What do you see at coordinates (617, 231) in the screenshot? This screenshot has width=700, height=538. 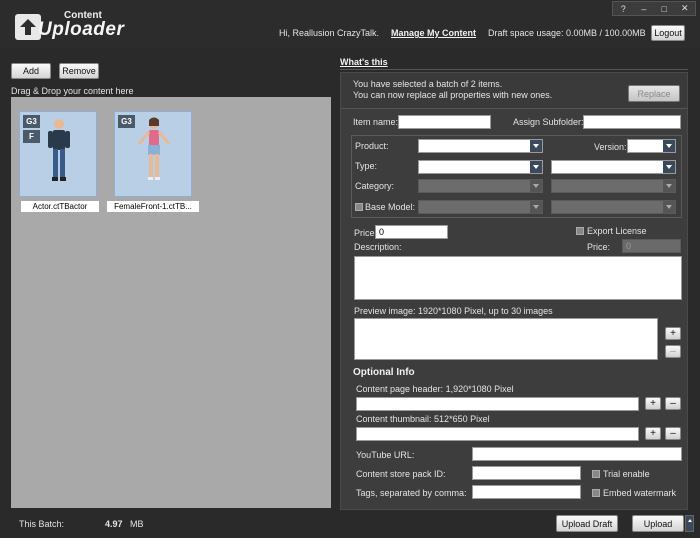 I see `export-license-label: Export License` at bounding box center [617, 231].